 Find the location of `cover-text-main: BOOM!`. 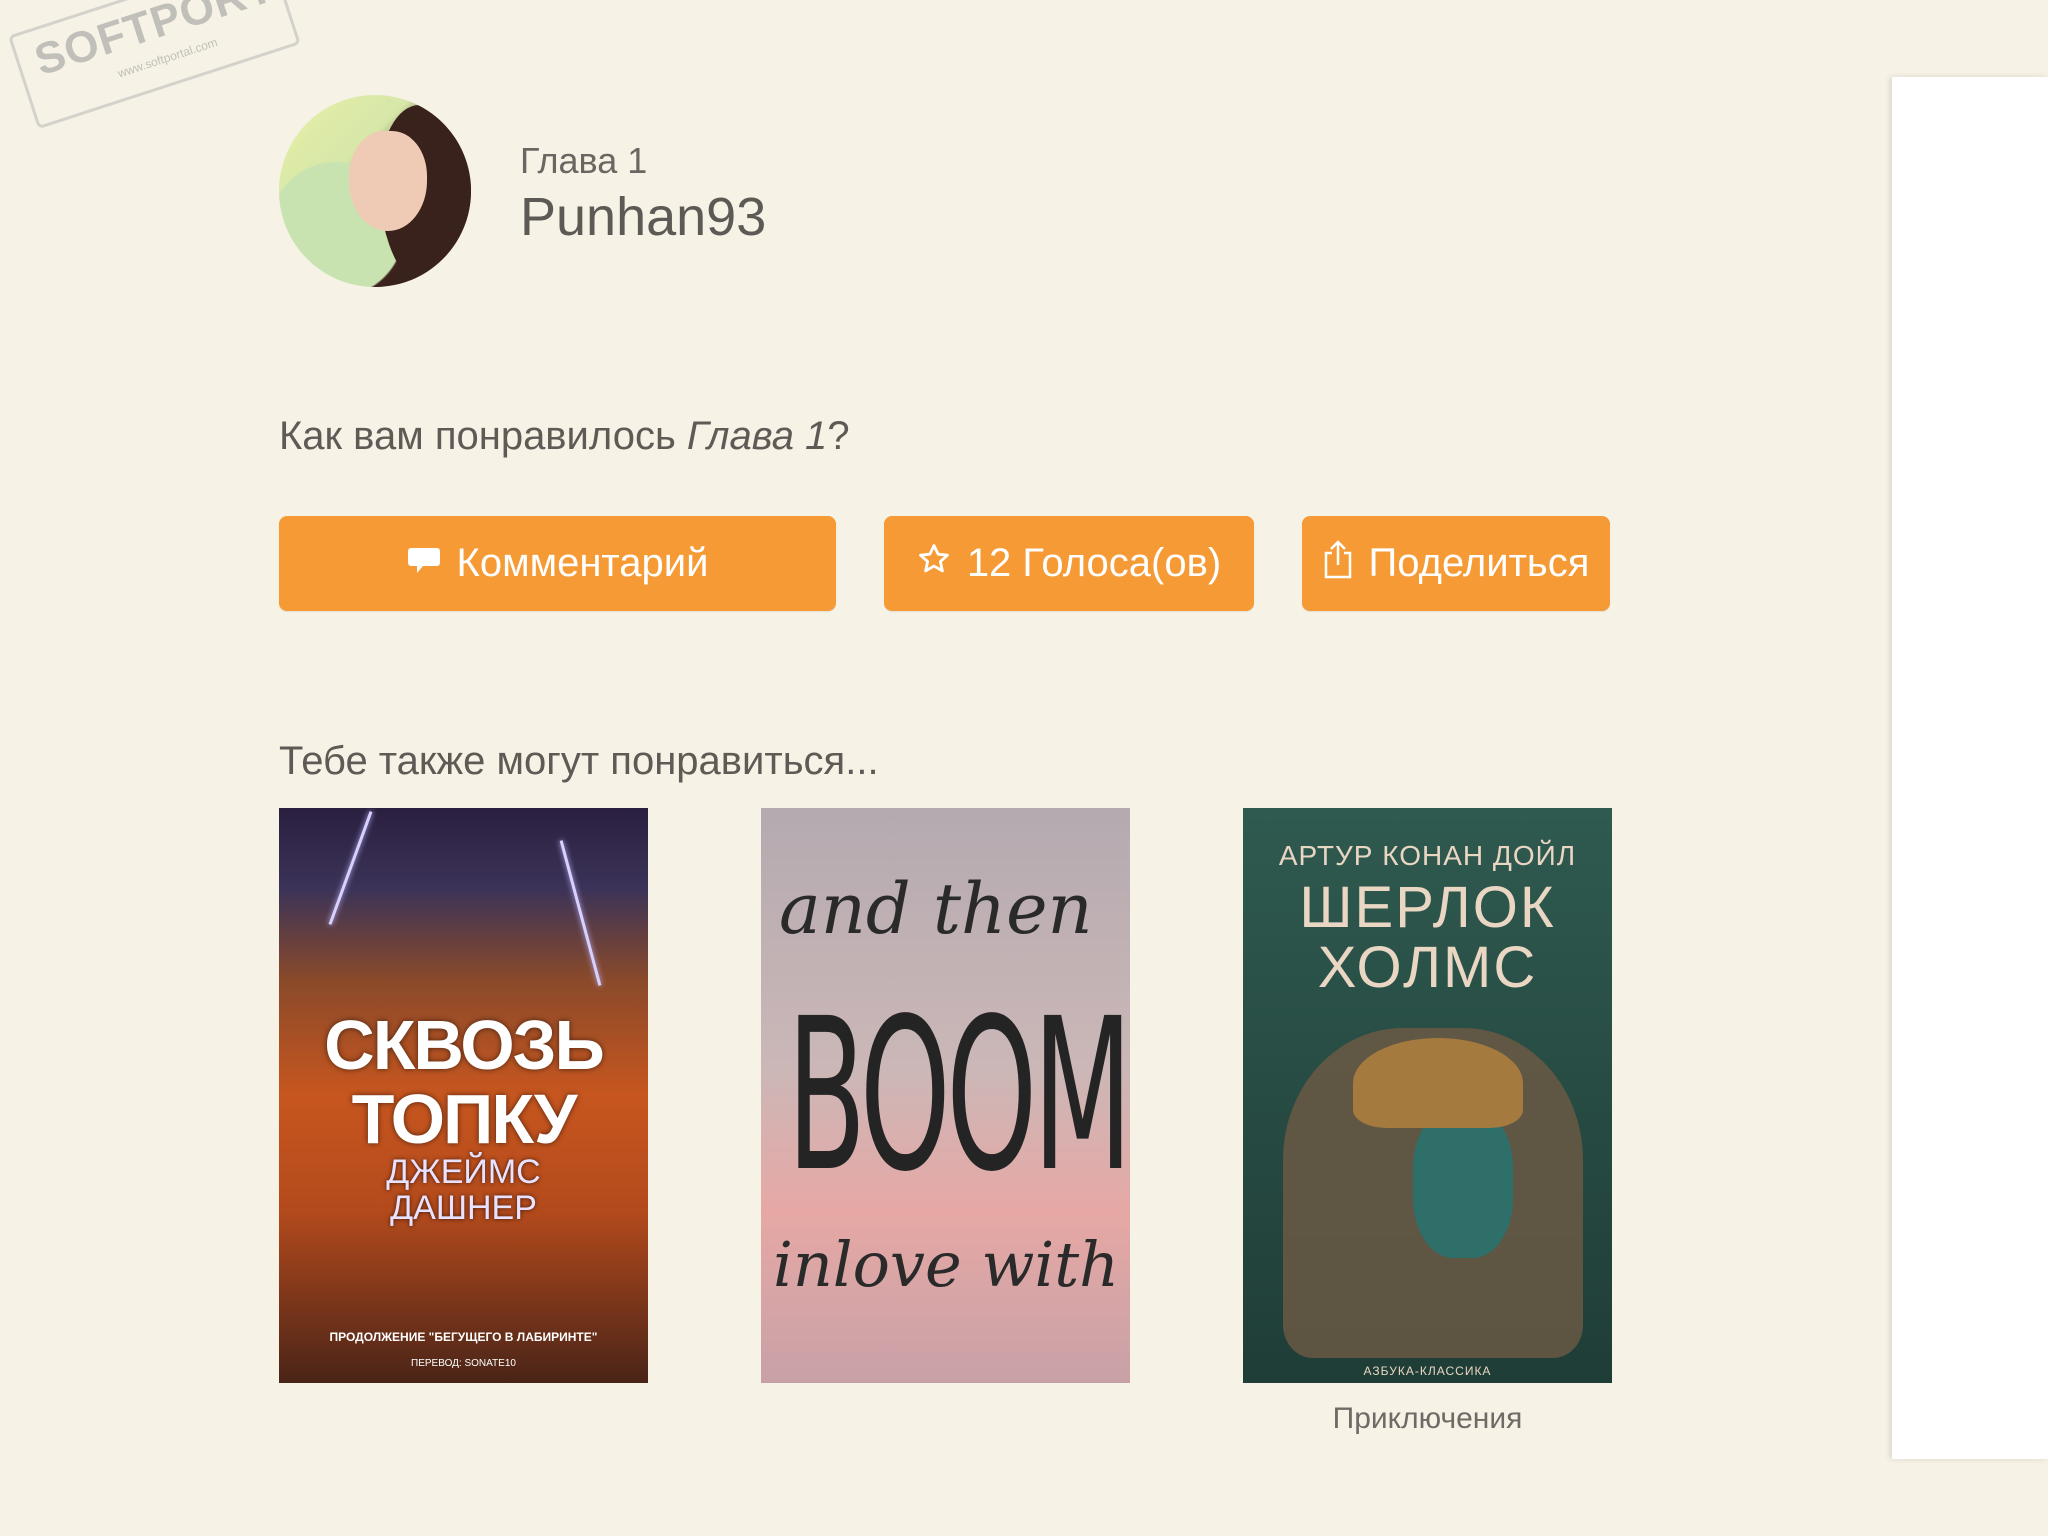

cover-text-main: BOOM! is located at coordinates (958, 1095).